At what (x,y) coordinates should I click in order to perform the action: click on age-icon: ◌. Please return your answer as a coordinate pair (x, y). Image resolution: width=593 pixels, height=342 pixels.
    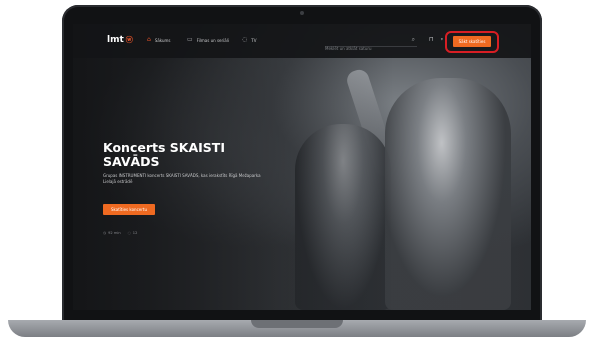
    Looking at the image, I should click on (129, 233).